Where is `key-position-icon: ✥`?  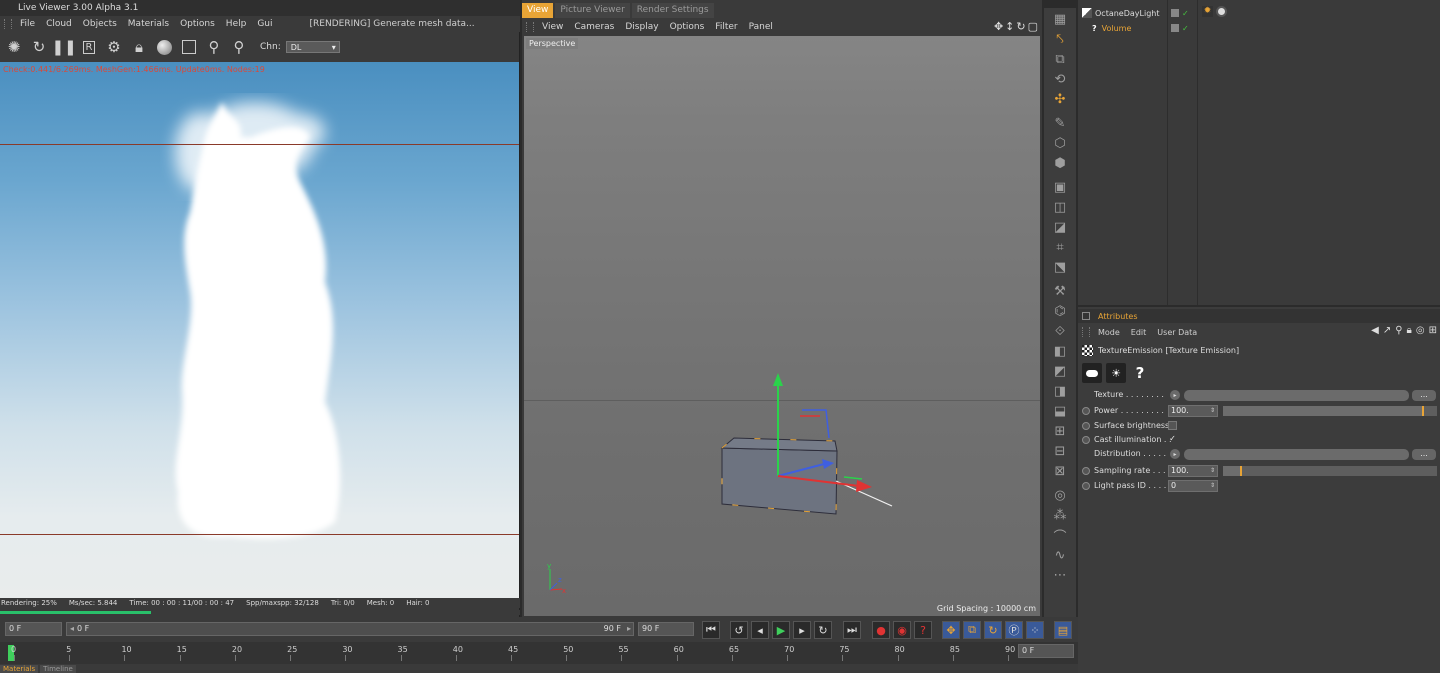
key-position-icon: ✥ is located at coordinates (951, 630).